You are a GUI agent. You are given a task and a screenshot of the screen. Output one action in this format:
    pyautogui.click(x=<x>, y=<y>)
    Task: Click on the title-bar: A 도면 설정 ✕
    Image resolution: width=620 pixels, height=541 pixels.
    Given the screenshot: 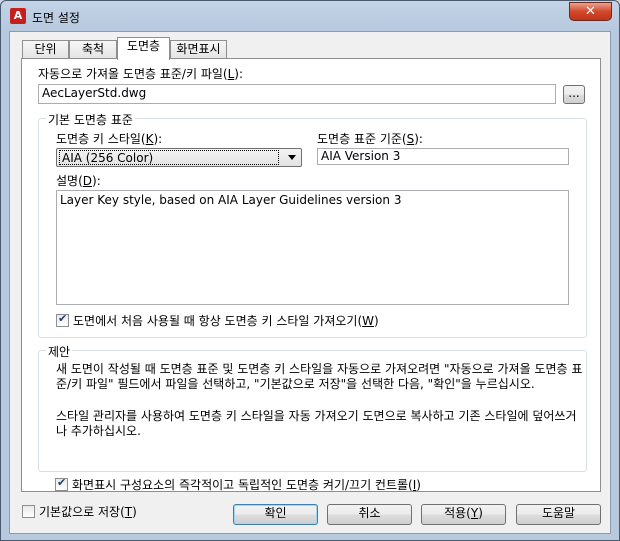 What is the action you would take?
    pyautogui.click(x=310, y=16)
    